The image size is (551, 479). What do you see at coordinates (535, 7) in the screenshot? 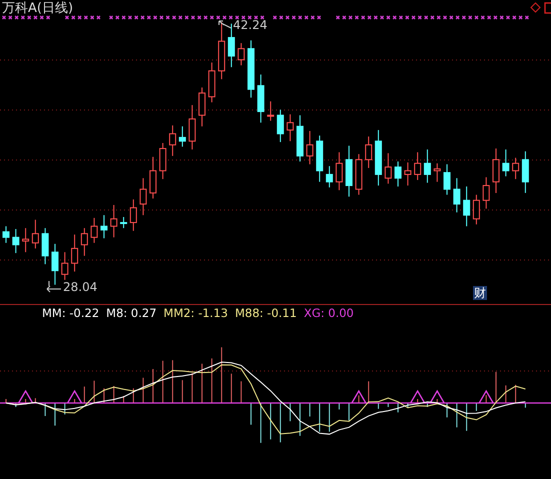
I see `diamond-icon` at bounding box center [535, 7].